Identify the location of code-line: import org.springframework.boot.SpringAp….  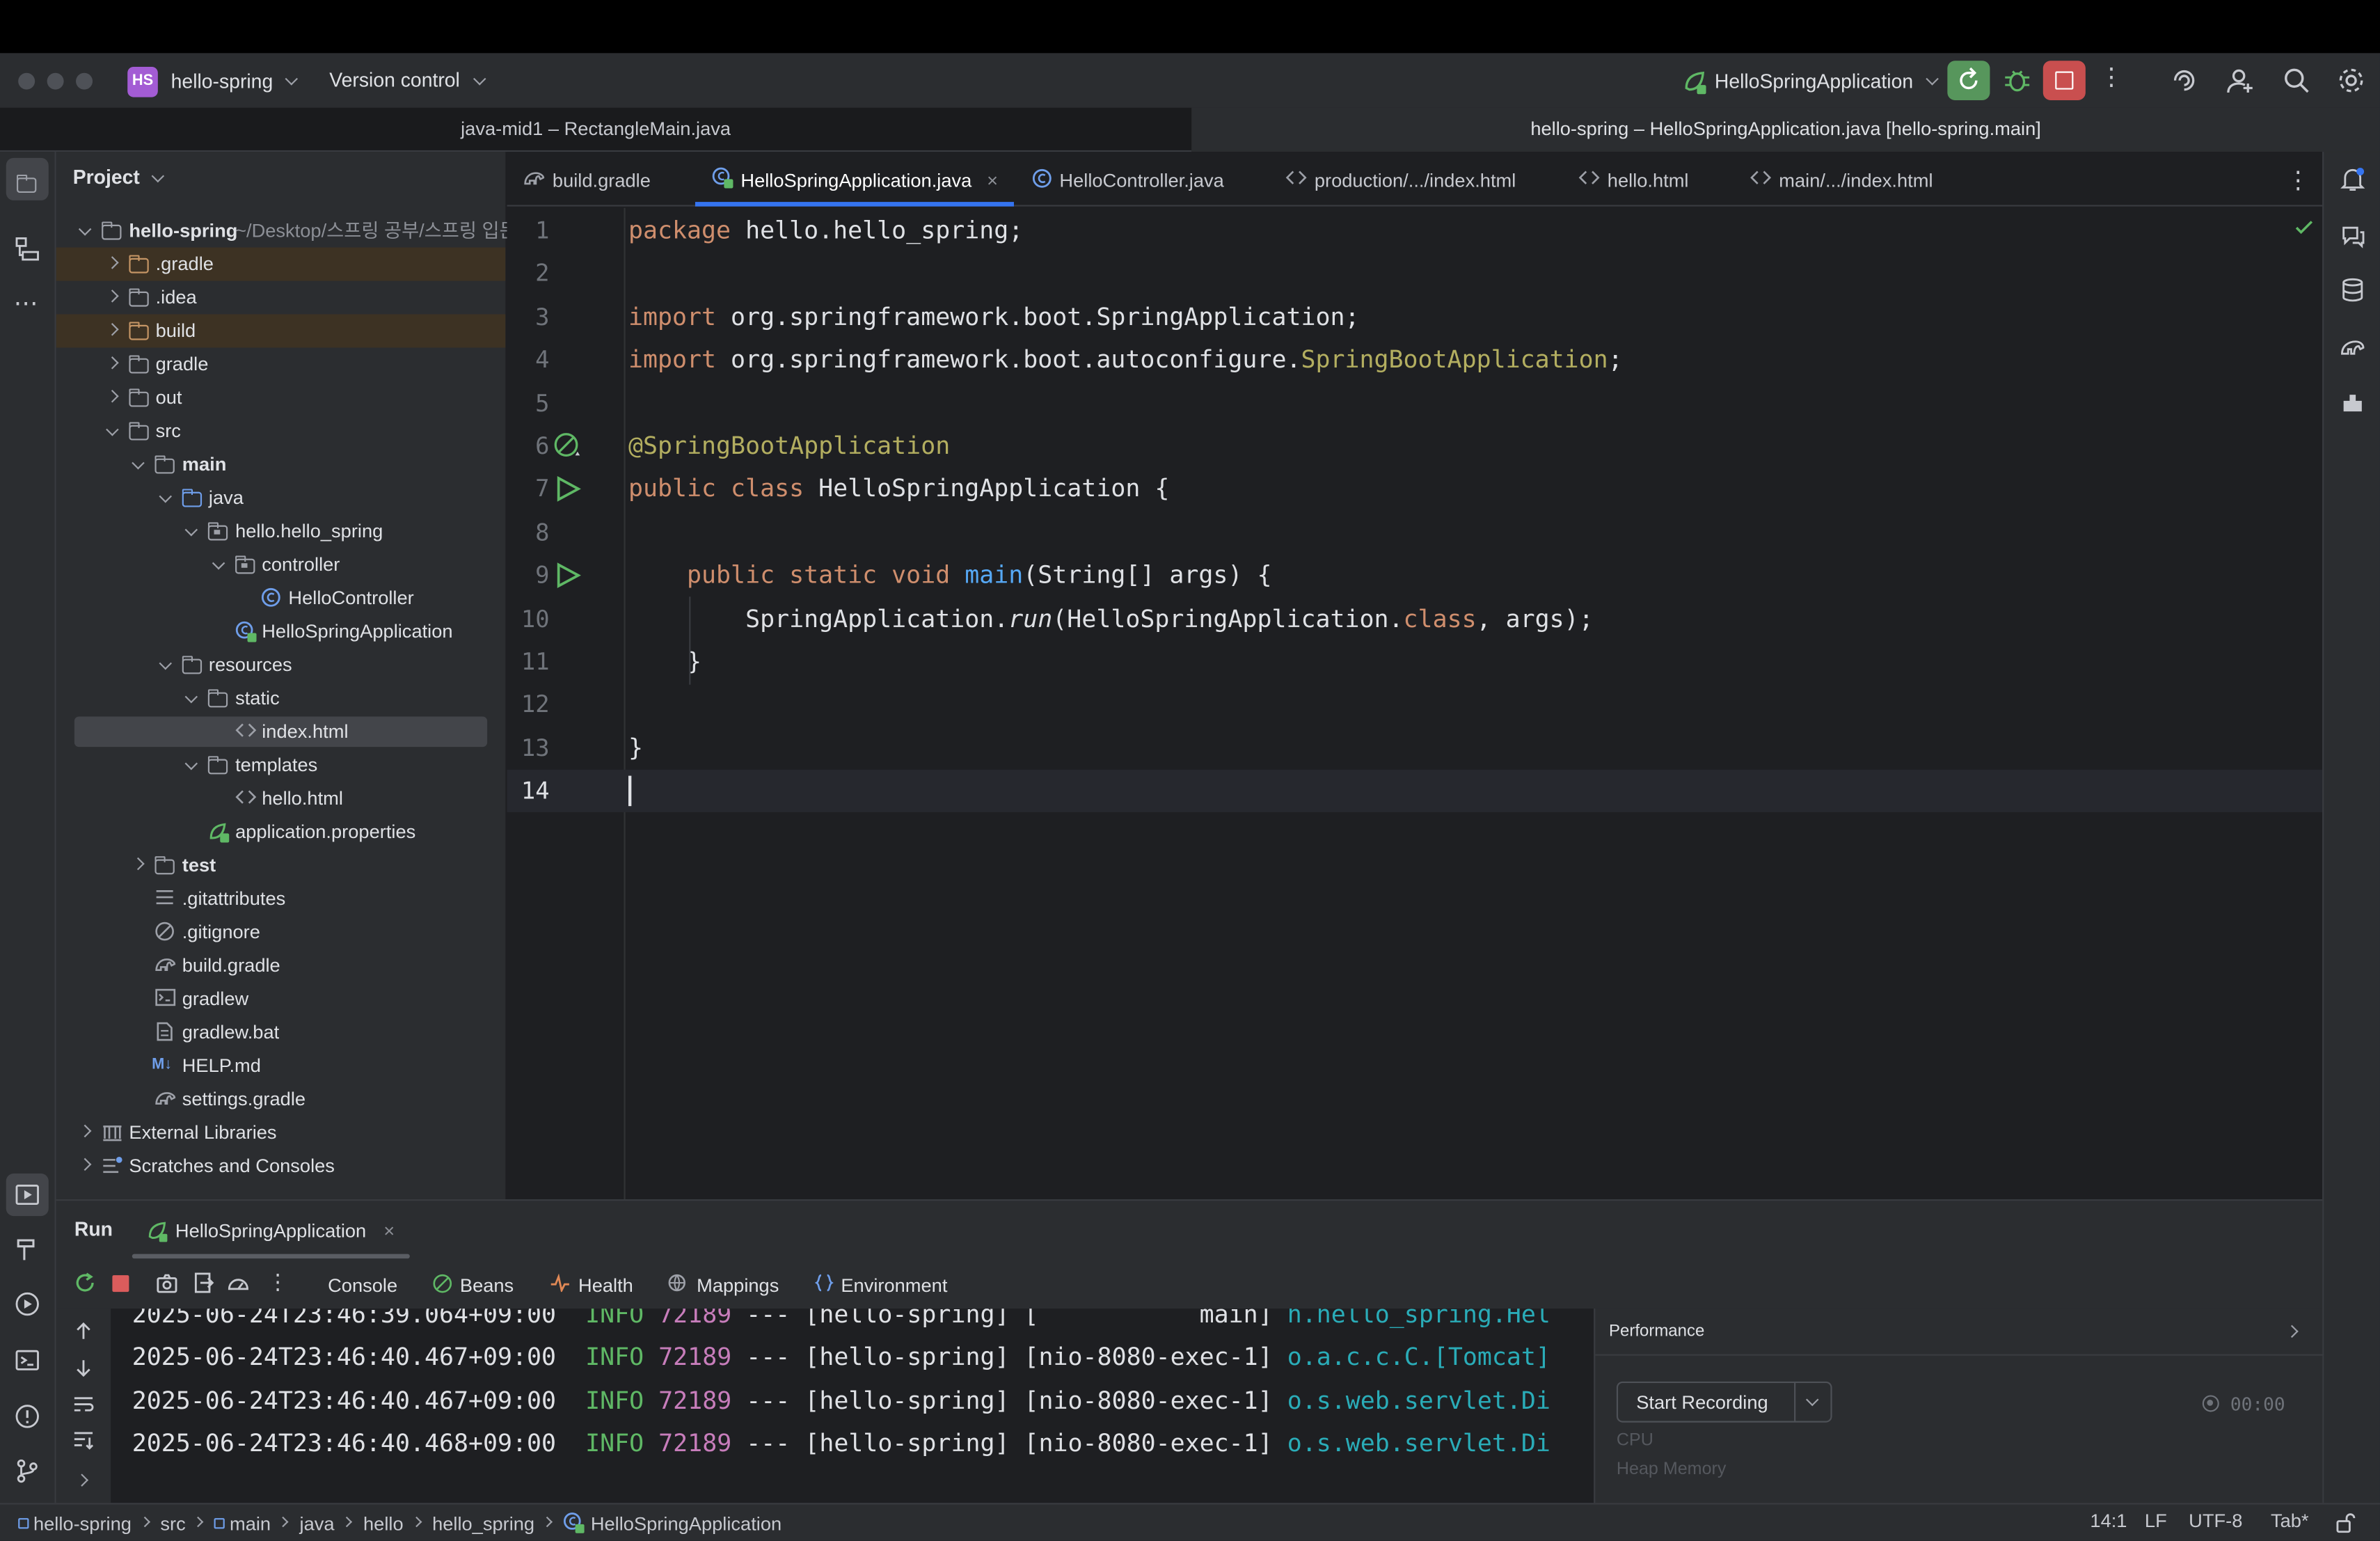
(994, 317).